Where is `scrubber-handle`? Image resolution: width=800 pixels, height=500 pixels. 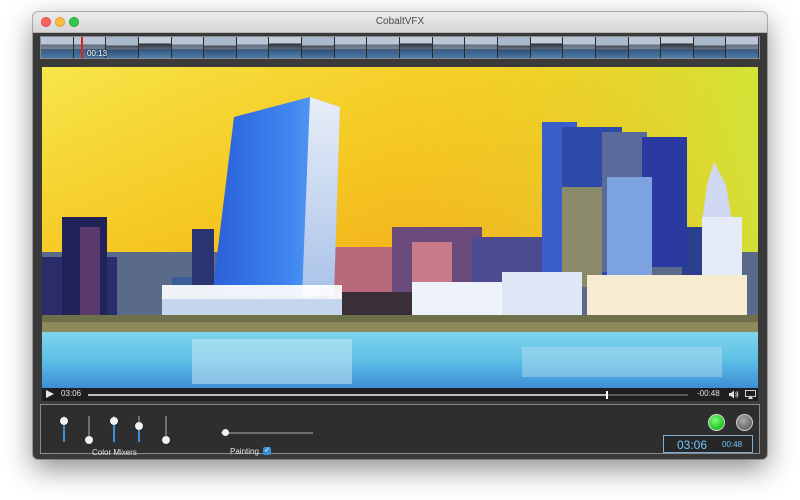 scrubber-handle is located at coordinates (607, 395).